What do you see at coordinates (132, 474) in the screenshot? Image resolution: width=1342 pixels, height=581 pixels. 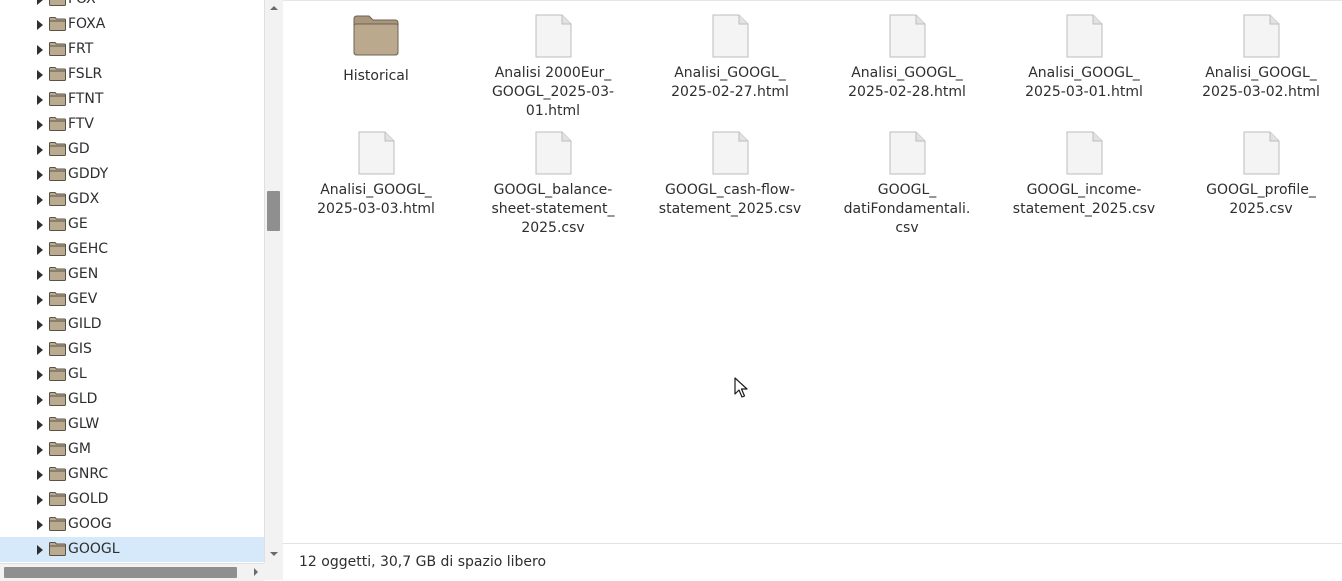 I see `sidebar-item-gnrc: GNRC` at bounding box center [132, 474].